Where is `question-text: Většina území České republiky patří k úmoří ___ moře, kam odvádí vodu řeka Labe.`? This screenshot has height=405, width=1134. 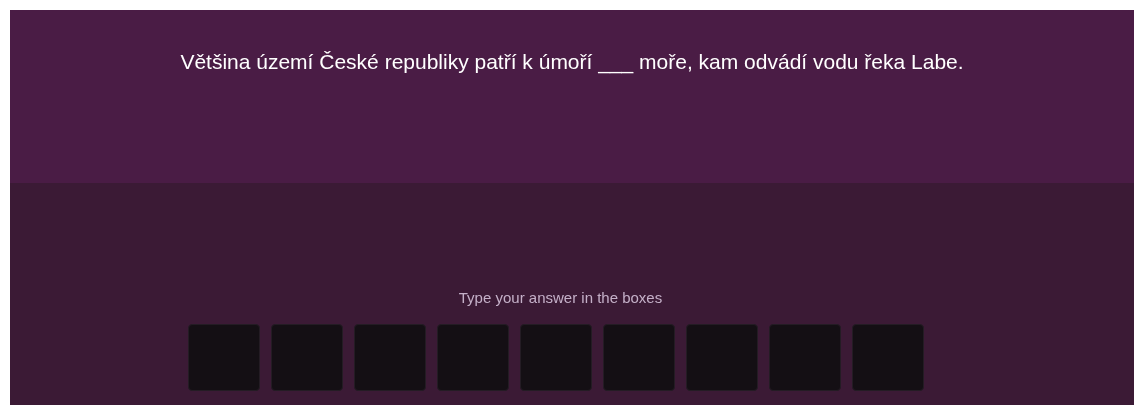 question-text: Většina území České republiky patří k úmoří ___ moře, kam odvádí vodu řeka Labe. is located at coordinates (572, 62).